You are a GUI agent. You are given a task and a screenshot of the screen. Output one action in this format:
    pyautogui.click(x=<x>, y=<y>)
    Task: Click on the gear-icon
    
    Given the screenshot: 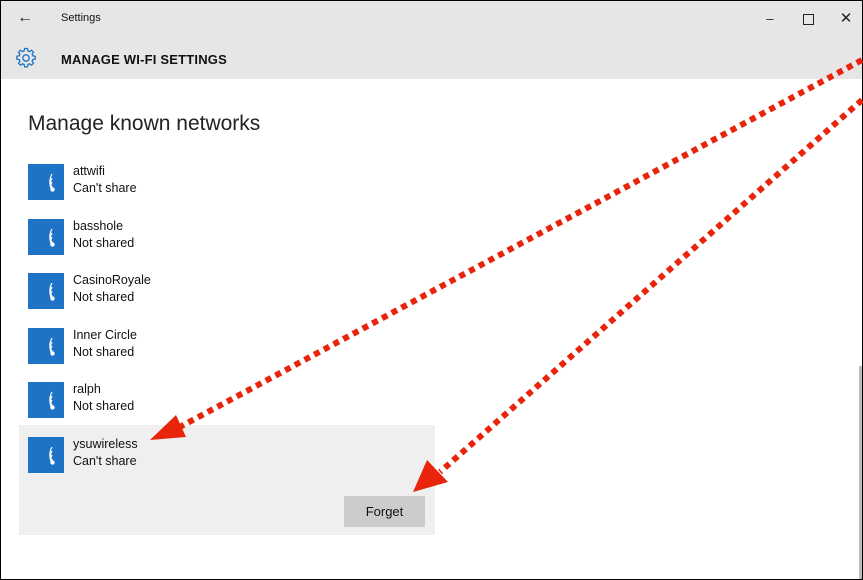 What is the action you would take?
    pyautogui.click(x=26, y=57)
    